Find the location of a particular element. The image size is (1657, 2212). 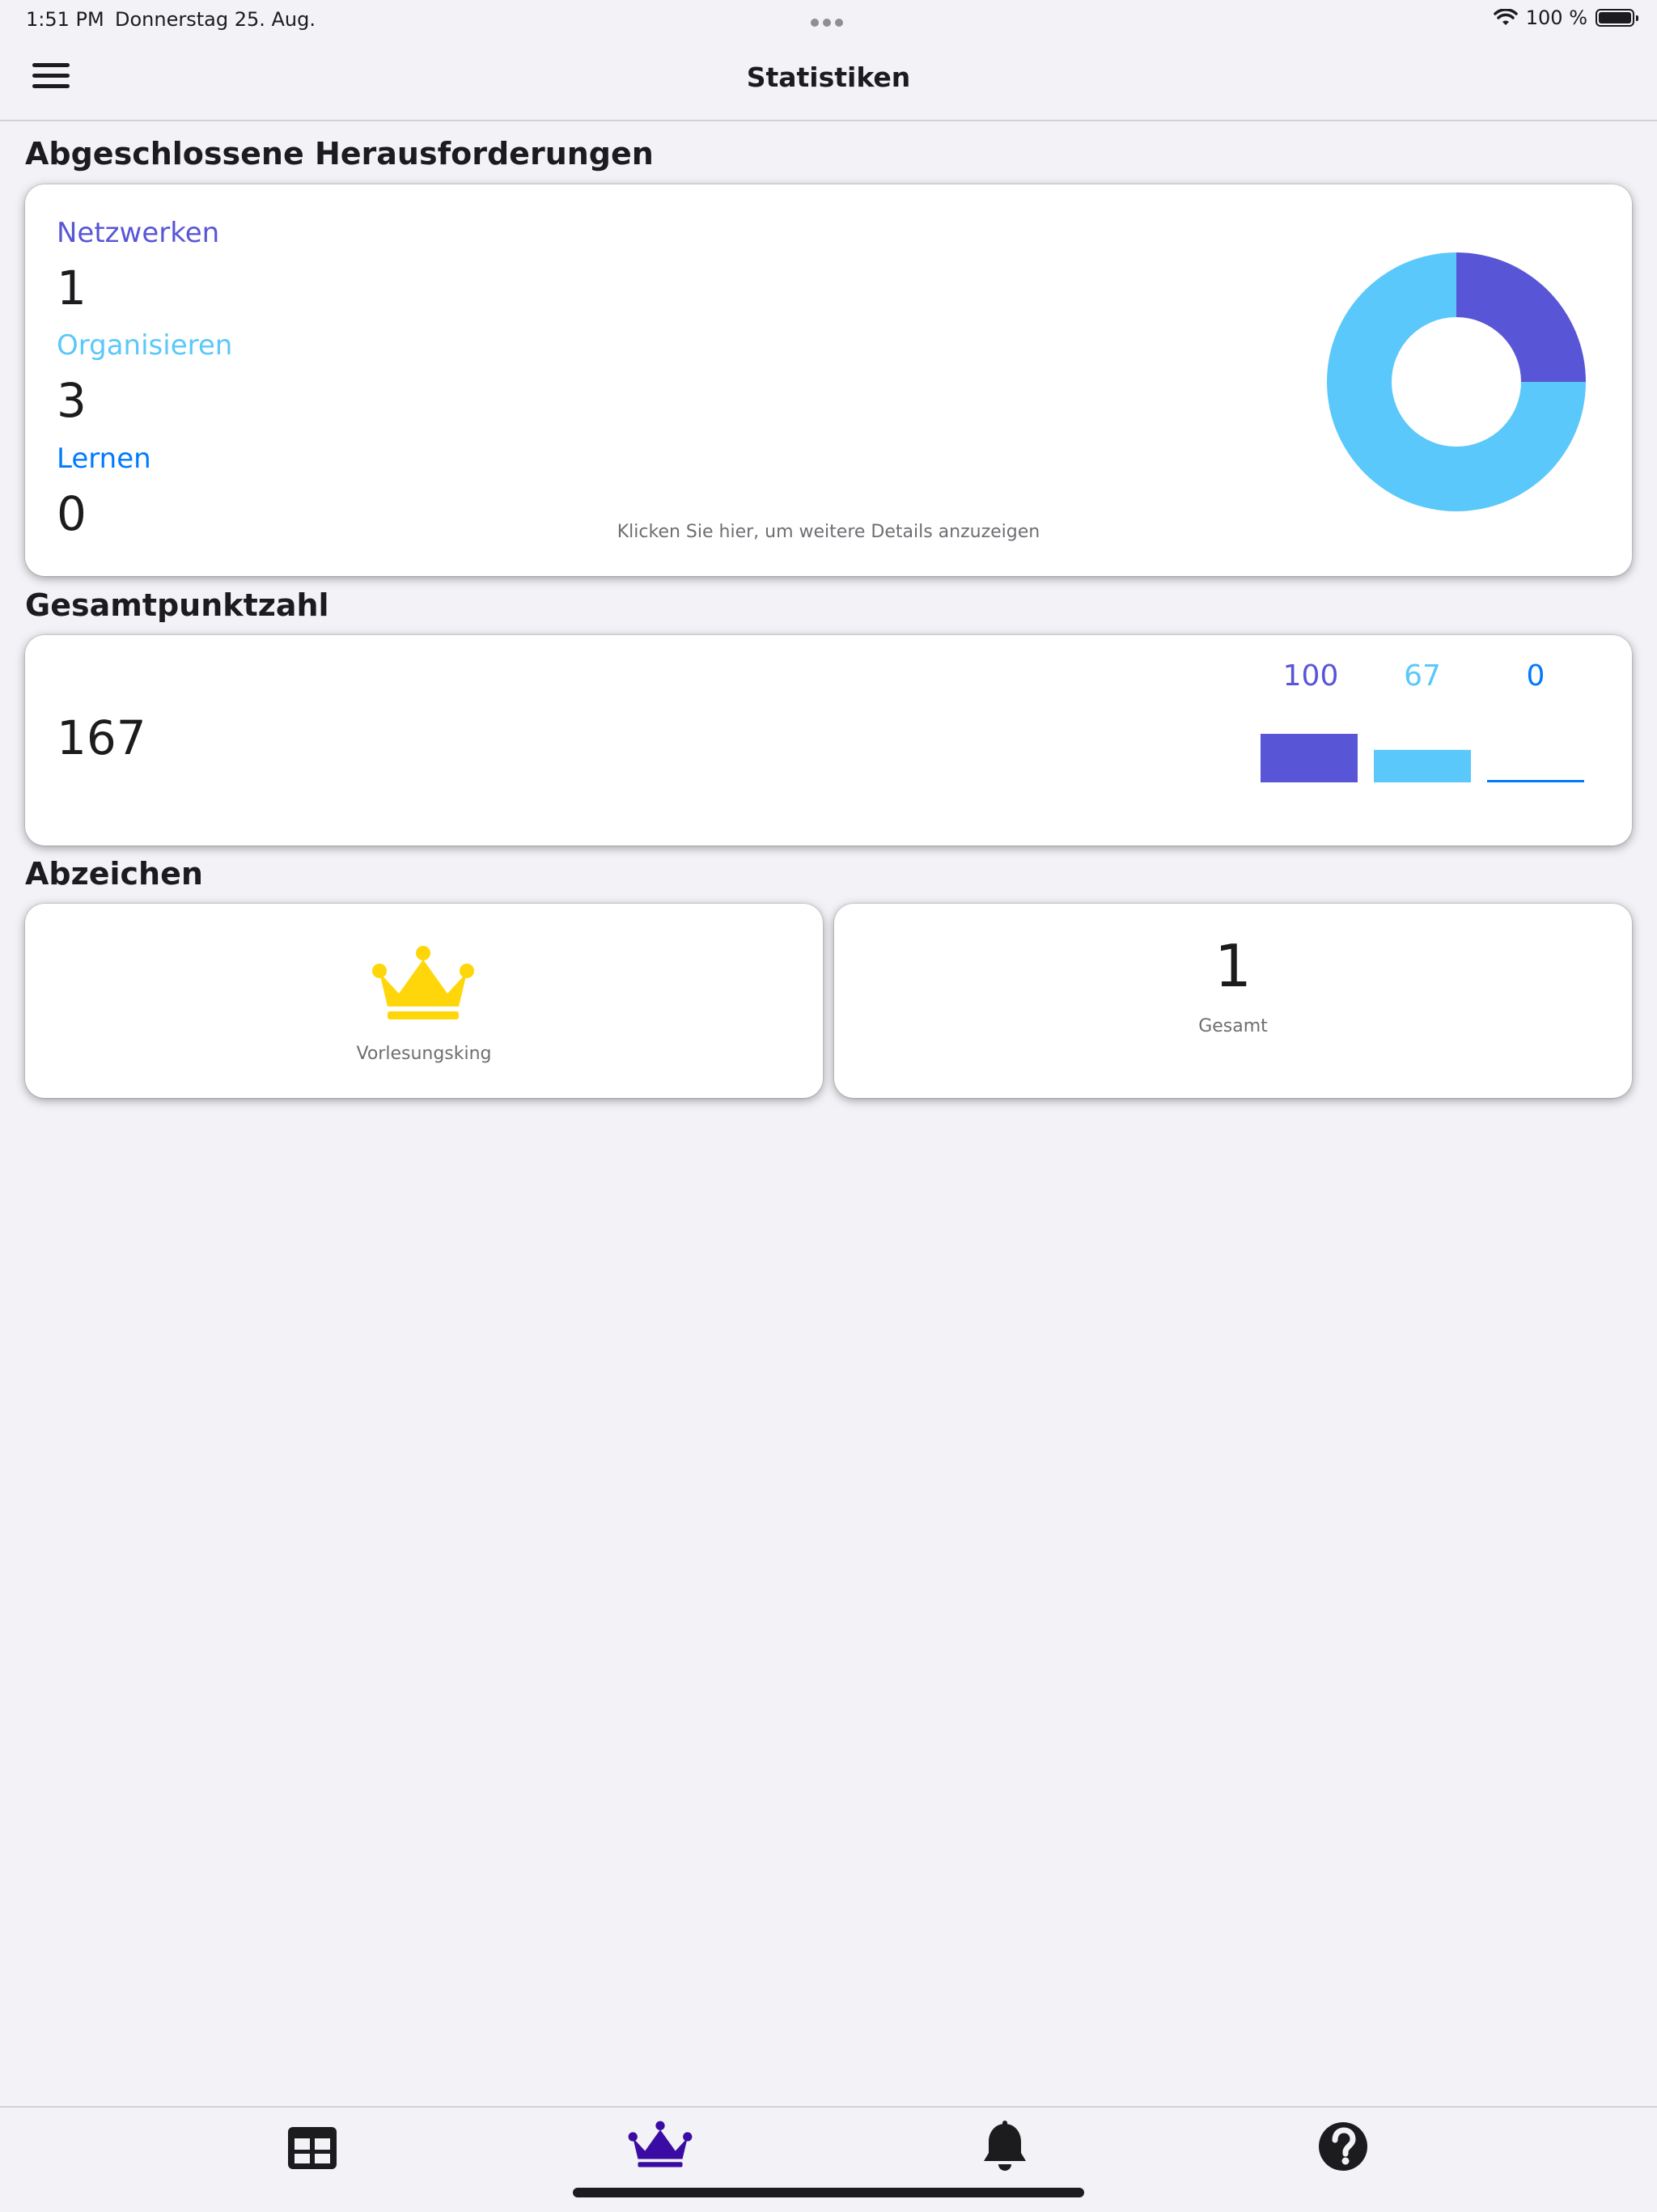

badge-count: 1 is located at coordinates (1233, 966).